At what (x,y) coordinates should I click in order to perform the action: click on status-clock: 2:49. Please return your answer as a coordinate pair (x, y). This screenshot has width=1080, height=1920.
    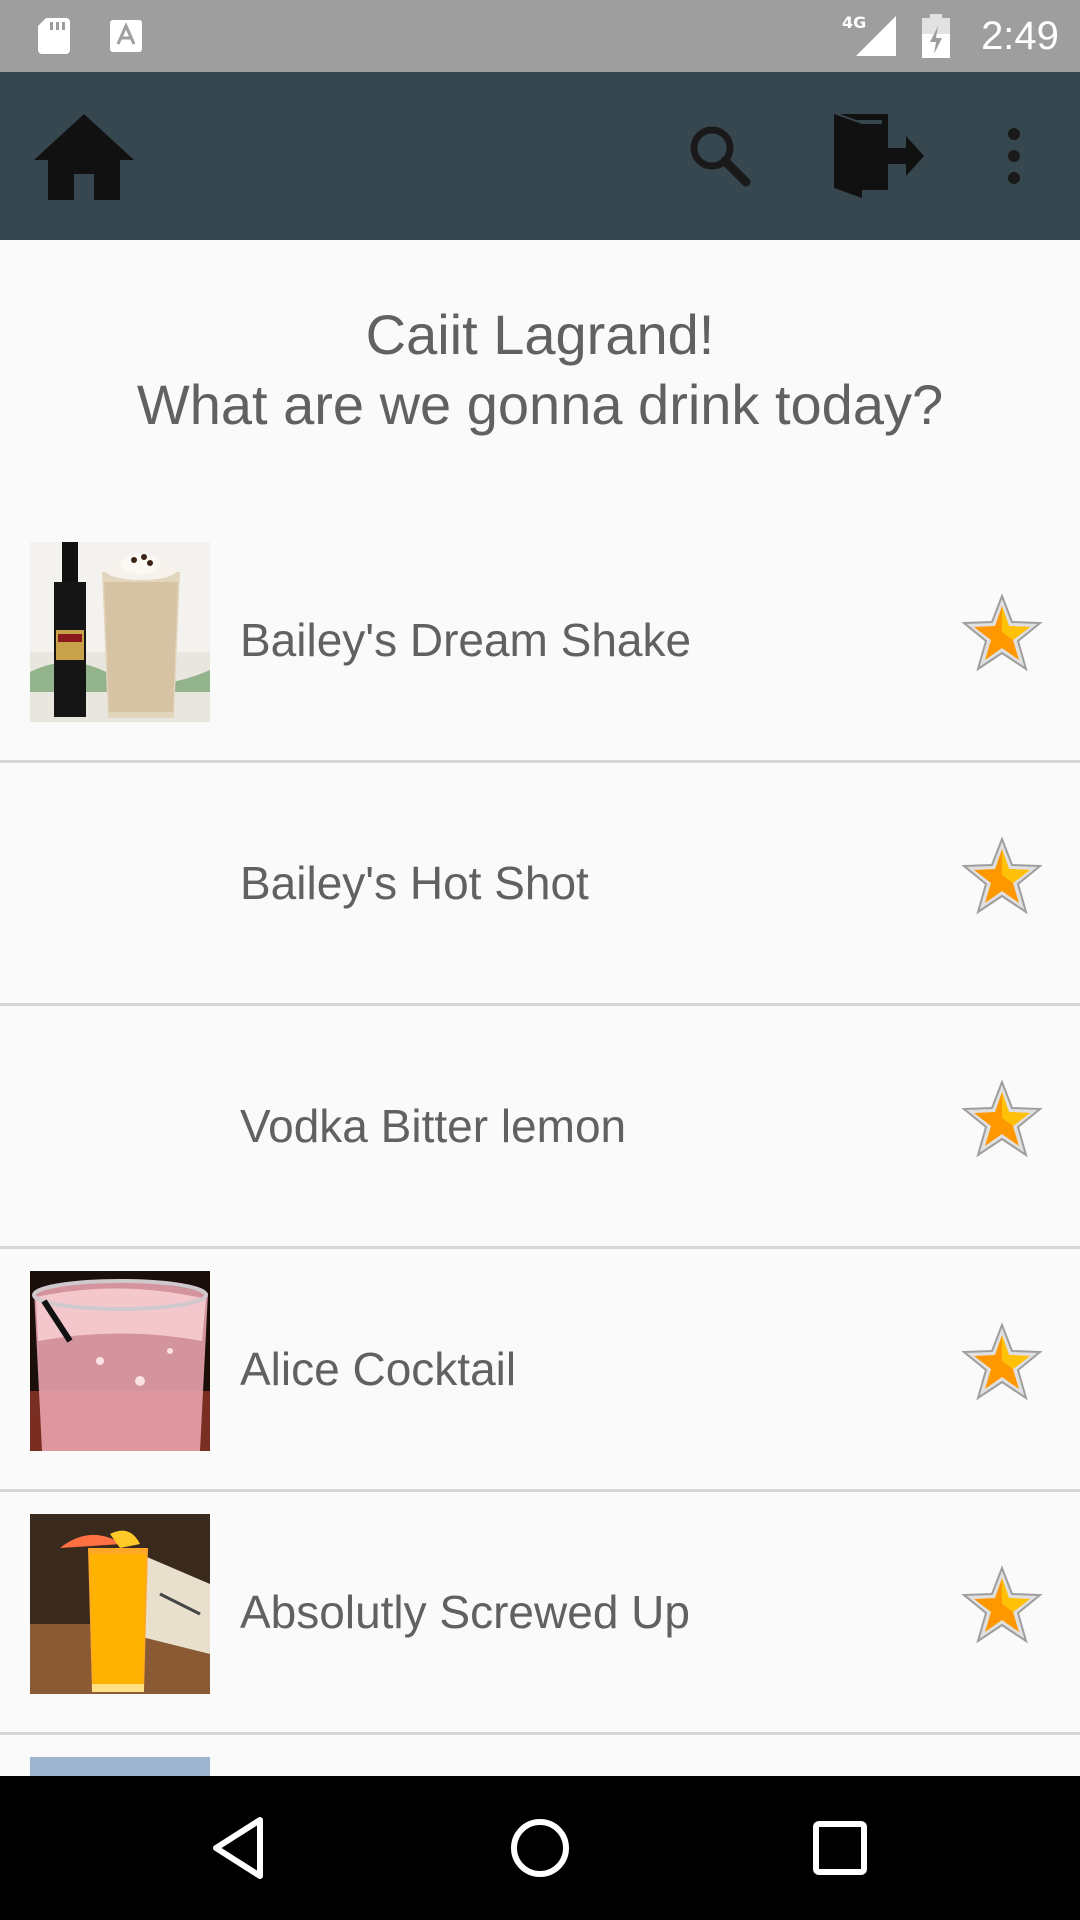
    Looking at the image, I should click on (1020, 36).